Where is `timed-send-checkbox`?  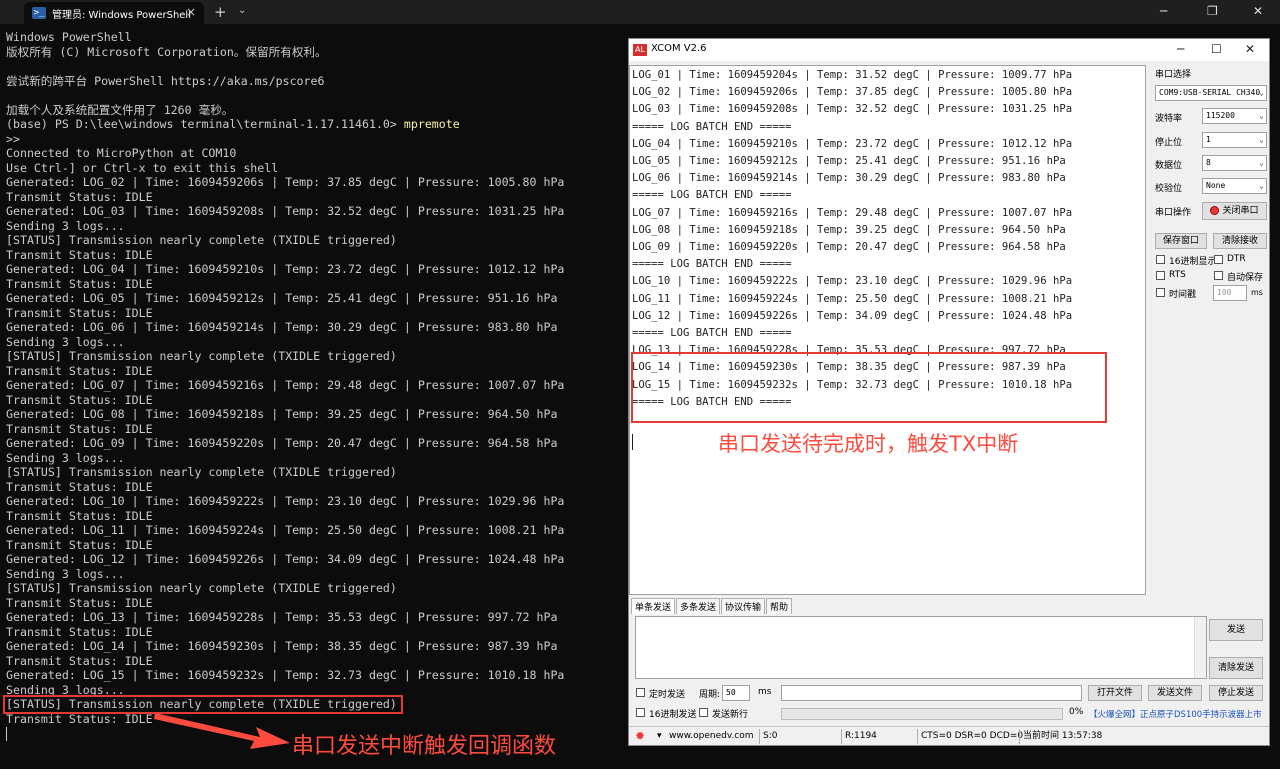 timed-send-checkbox is located at coordinates (640, 692).